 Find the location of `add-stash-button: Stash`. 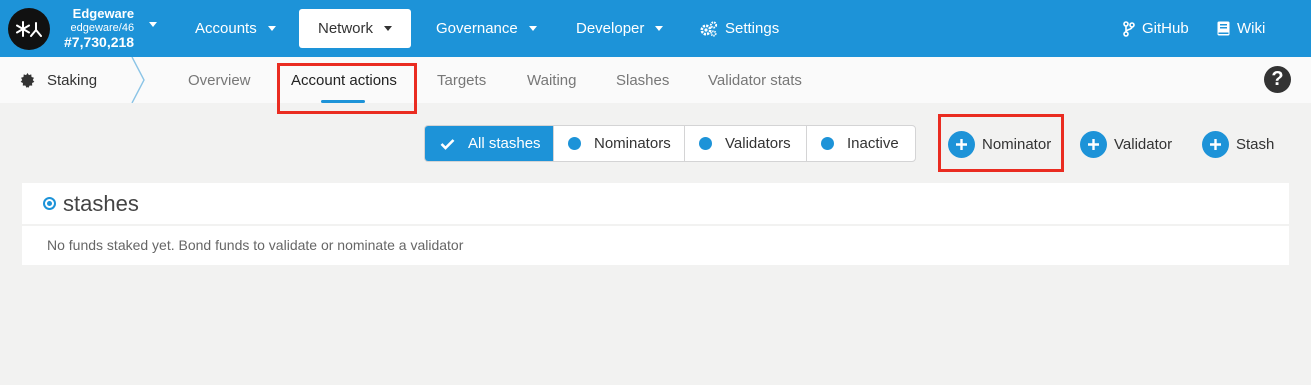

add-stash-button: Stash is located at coordinates (1238, 144).